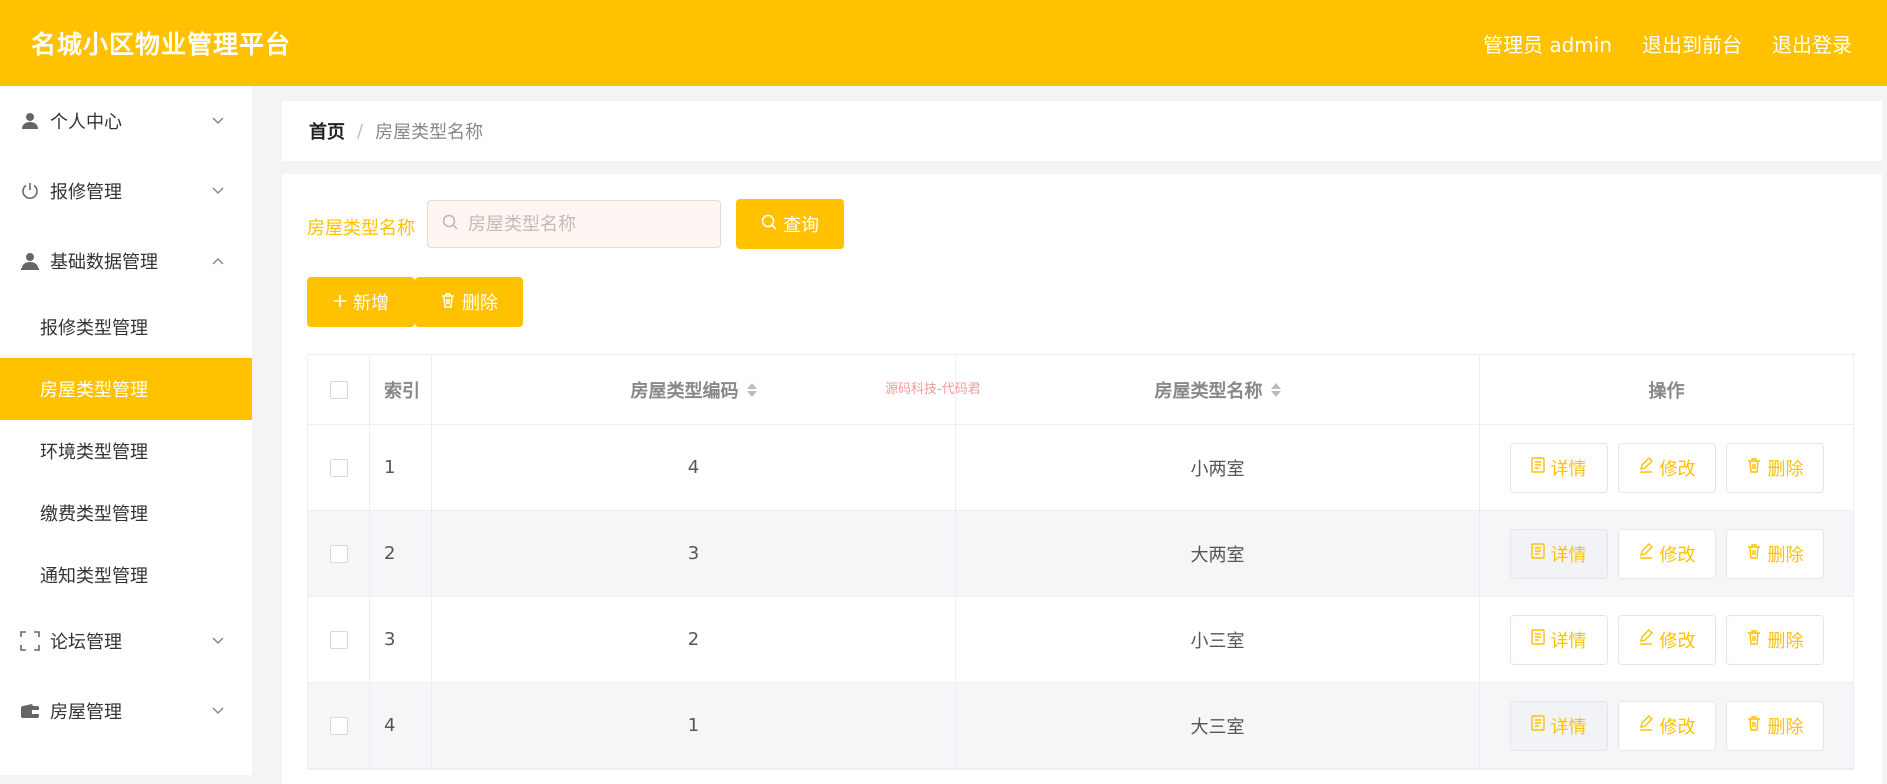  I want to click on row-code: 3, so click(694, 553).